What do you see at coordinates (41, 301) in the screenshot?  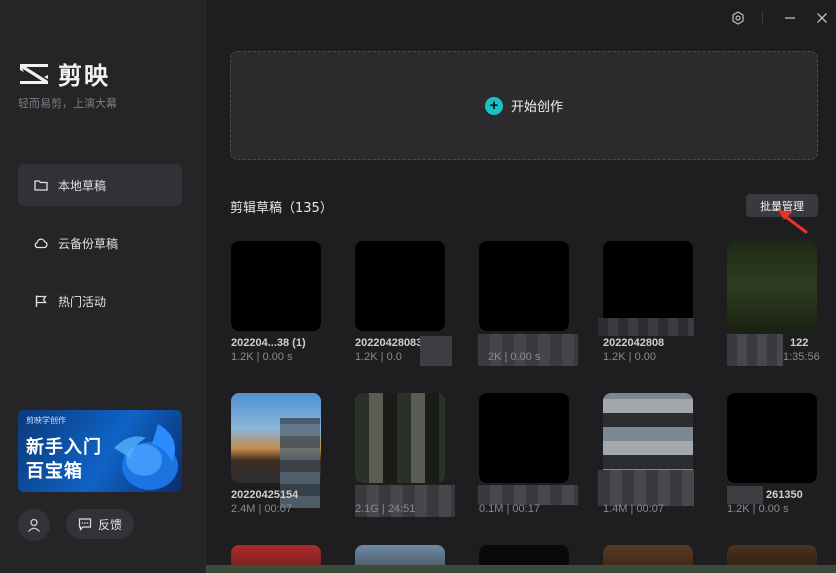 I see `flag-icon` at bounding box center [41, 301].